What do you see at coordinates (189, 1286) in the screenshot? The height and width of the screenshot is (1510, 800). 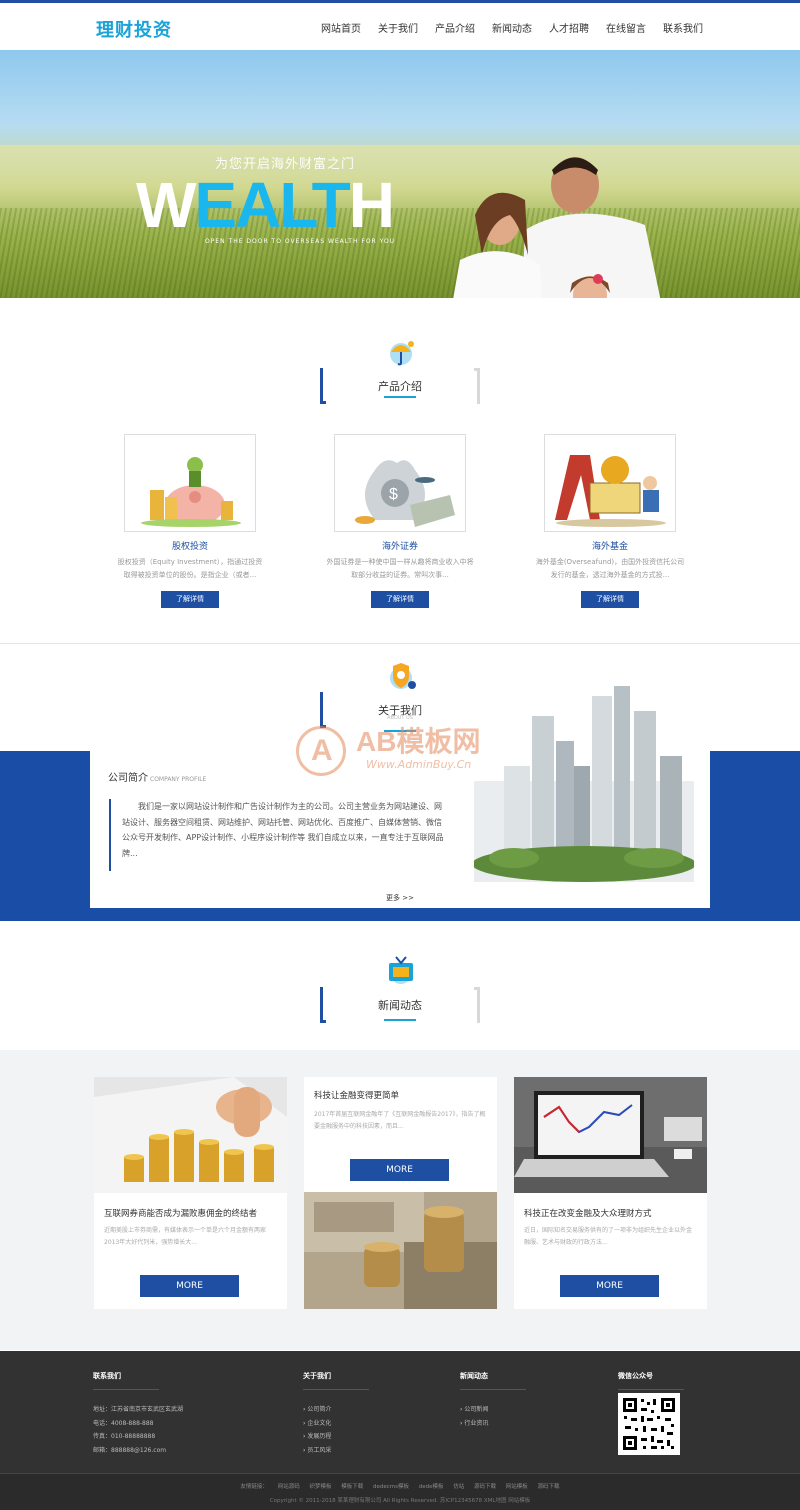 I see `news-more-button-1: MORE` at bounding box center [189, 1286].